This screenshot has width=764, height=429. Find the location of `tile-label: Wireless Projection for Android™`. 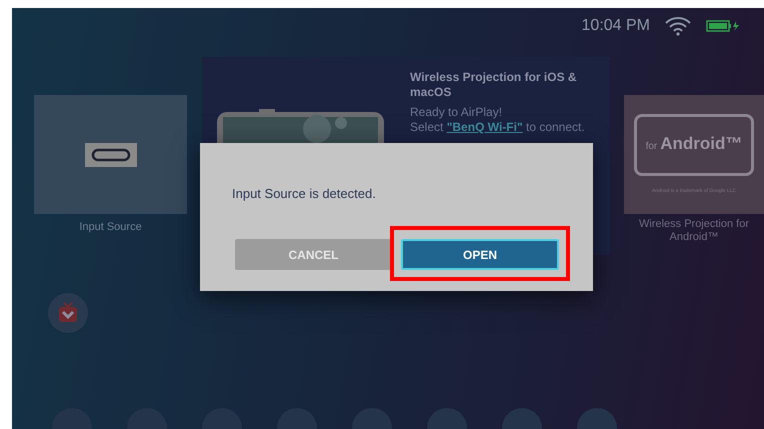

tile-label: Wireless Projection for Android™ is located at coordinates (694, 231).